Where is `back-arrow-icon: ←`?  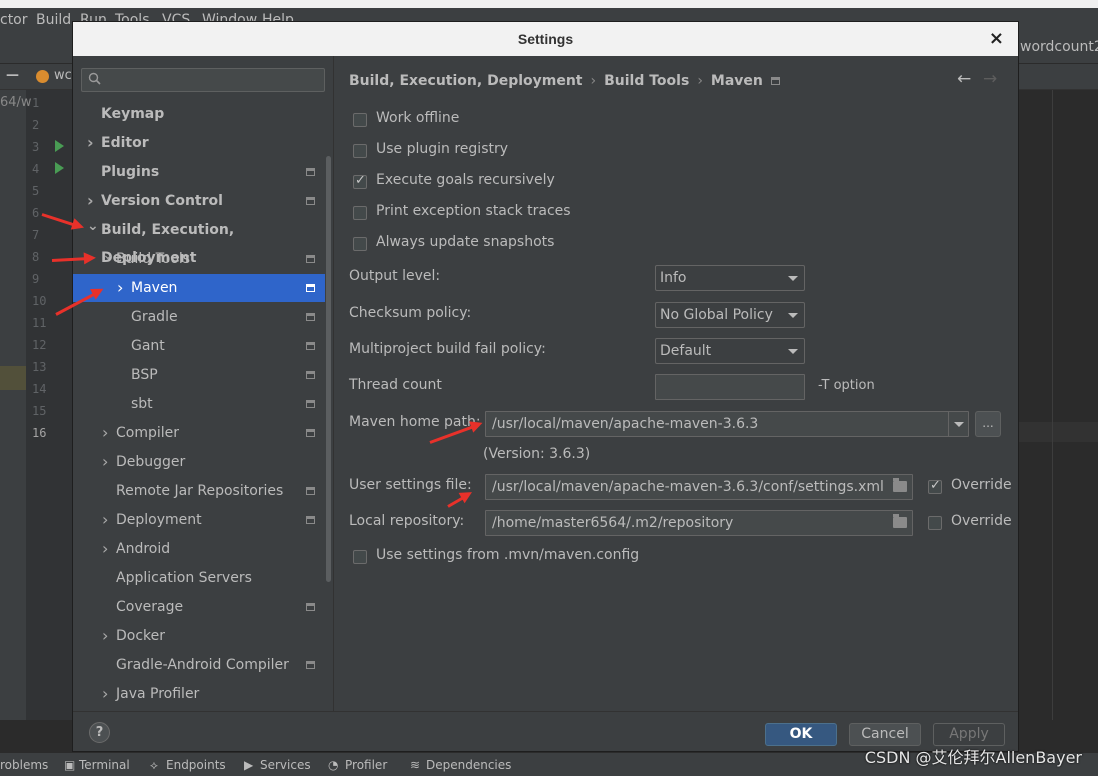 back-arrow-icon: ← is located at coordinates (964, 79).